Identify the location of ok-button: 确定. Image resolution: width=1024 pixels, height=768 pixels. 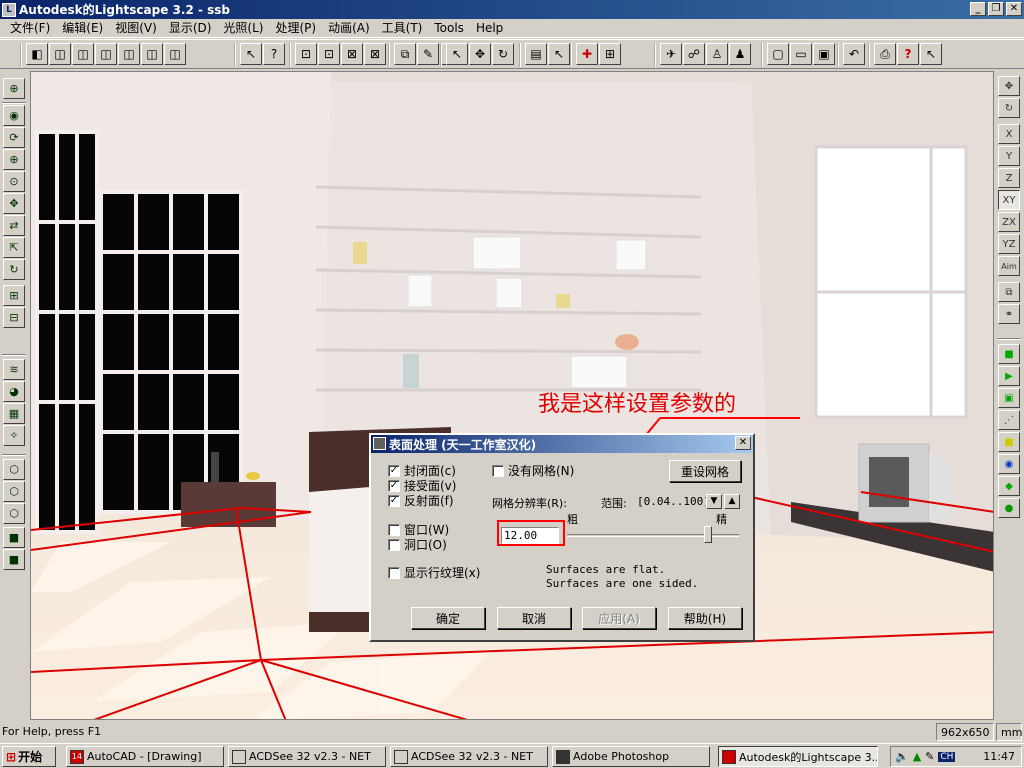
(448, 618).